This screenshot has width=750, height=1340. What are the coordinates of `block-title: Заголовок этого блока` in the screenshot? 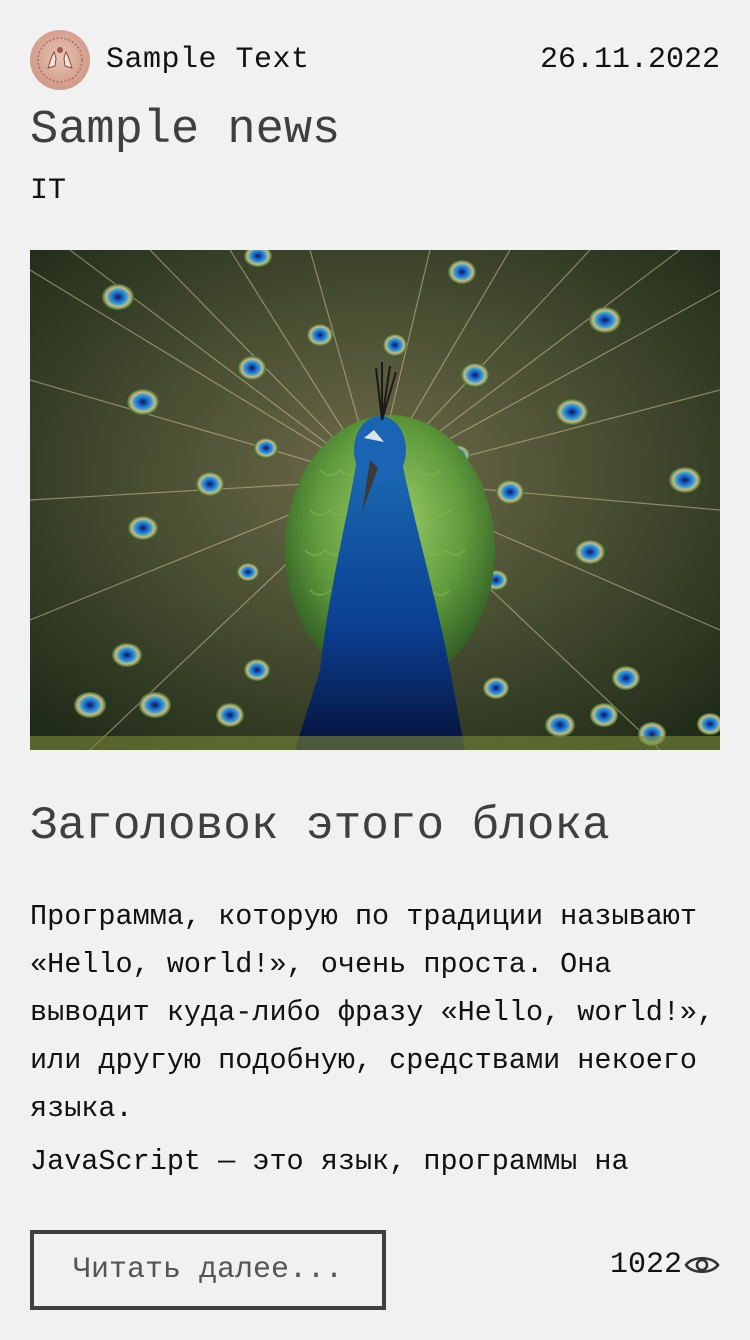 It's located at (320, 826).